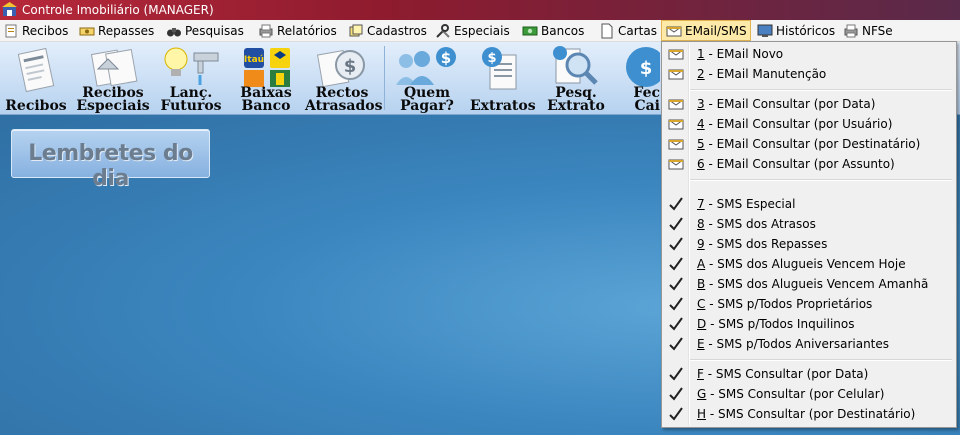  I want to click on menu-item-sms-repasses: 9 - SMS dos Repasses, so click(808, 244).